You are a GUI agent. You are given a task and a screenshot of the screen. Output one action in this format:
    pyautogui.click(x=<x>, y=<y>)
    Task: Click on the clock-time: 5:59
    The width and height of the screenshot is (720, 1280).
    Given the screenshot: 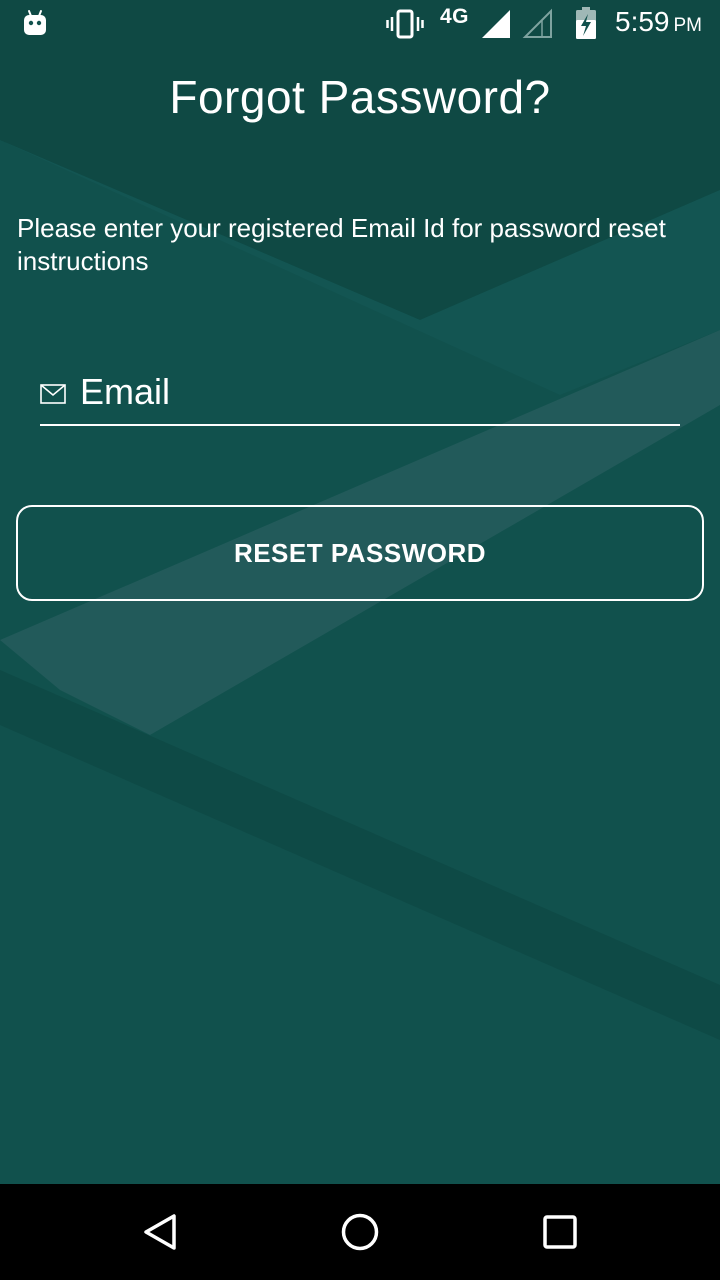 What is the action you would take?
    pyautogui.click(x=642, y=21)
    